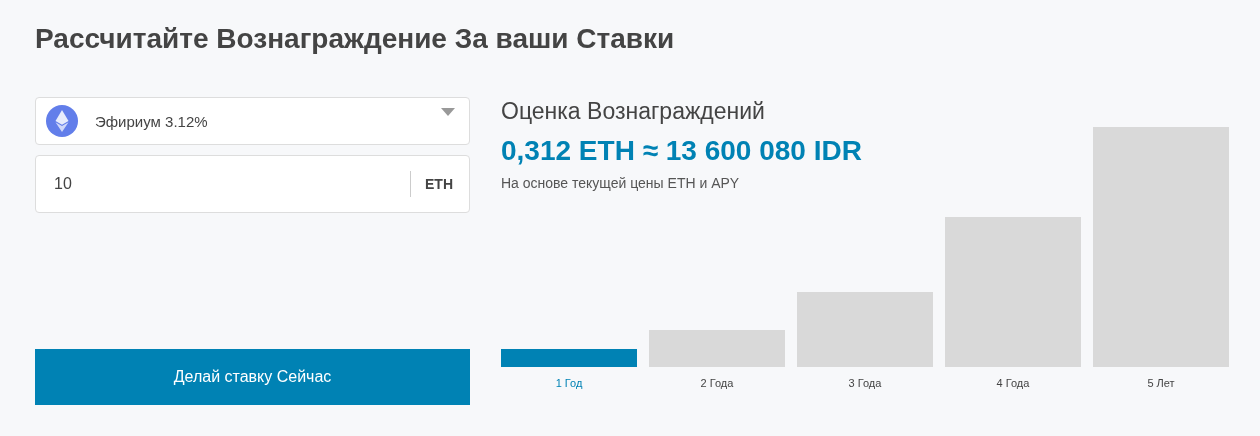  What do you see at coordinates (1013, 383) in the screenshot?
I see `period-label: 4 Года` at bounding box center [1013, 383].